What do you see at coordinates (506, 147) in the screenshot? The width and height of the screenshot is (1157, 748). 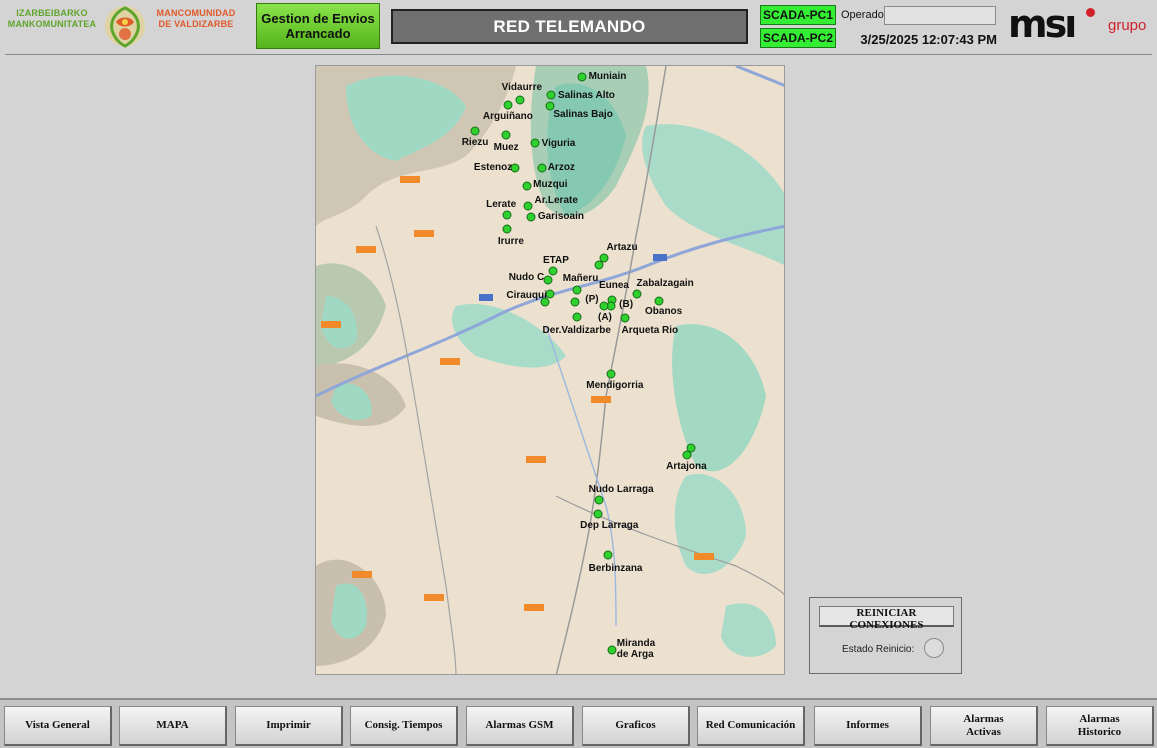 I see `site-label: Muez` at bounding box center [506, 147].